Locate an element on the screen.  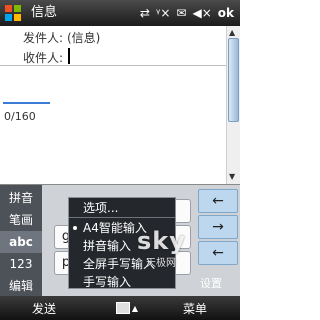
volume-icon: ◀× is located at coordinates (201, 13).